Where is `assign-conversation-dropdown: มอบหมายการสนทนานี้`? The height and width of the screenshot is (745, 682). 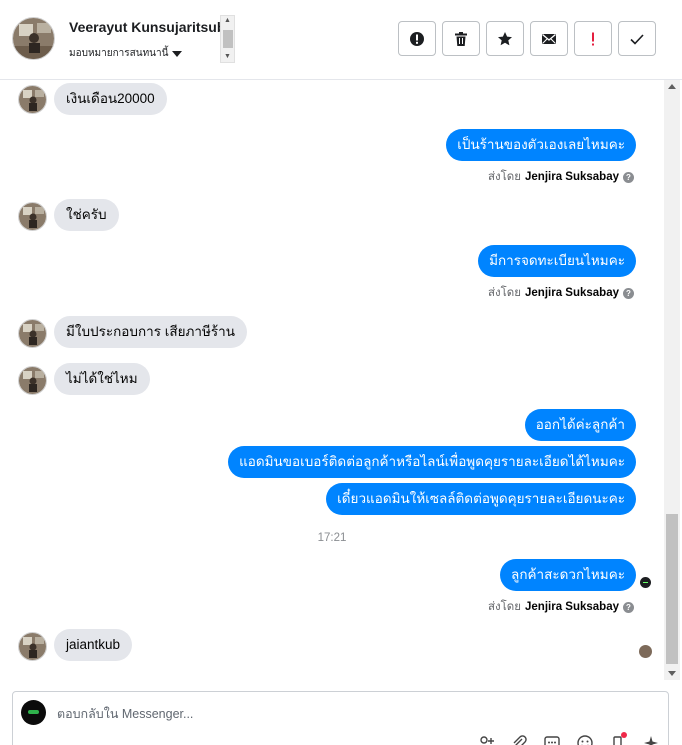 assign-conversation-dropdown: มอบหมายการสนทนานี้ is located at coordinates (126, 53).